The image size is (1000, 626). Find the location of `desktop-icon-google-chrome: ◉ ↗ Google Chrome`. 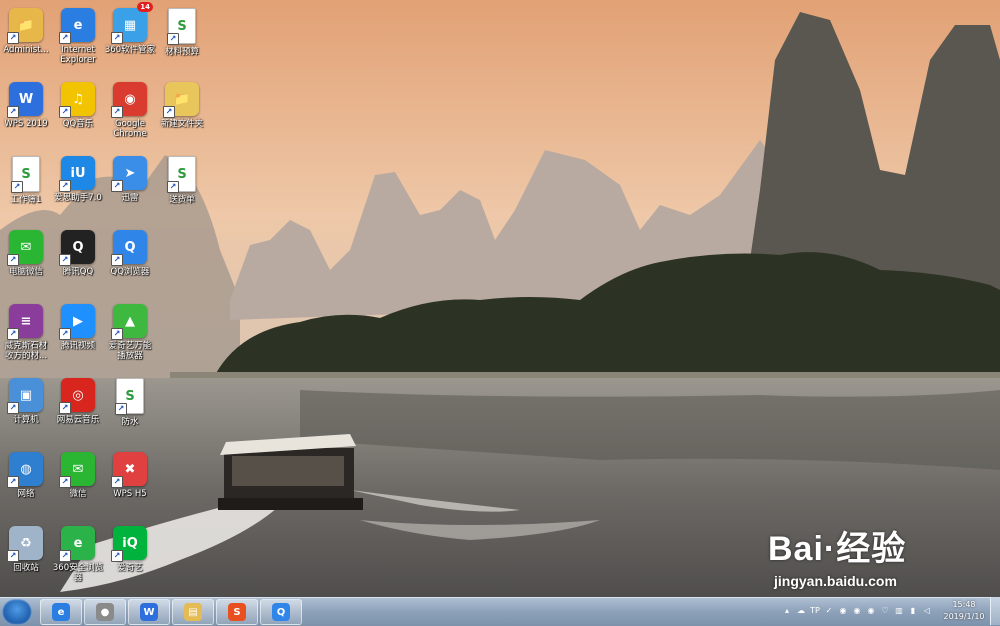

desktop-icon-google-chrome: ◉ ↗ Google Chrome is located at coordinates (130, 114).